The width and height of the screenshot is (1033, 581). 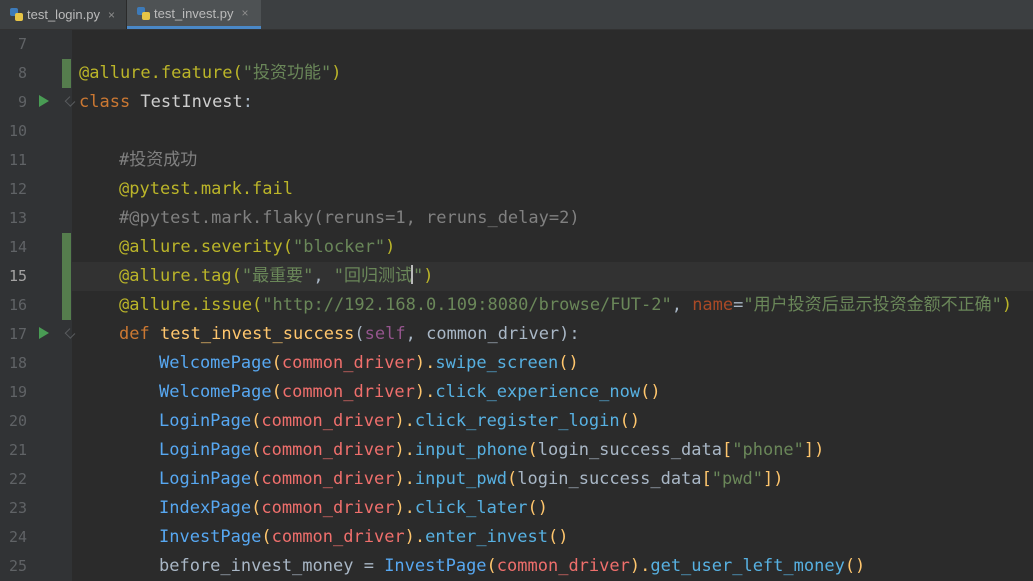 What do you see at coordinates (13, 392) in the screenshot?
I see `line-number: 19` at bounding box center [13, 392].